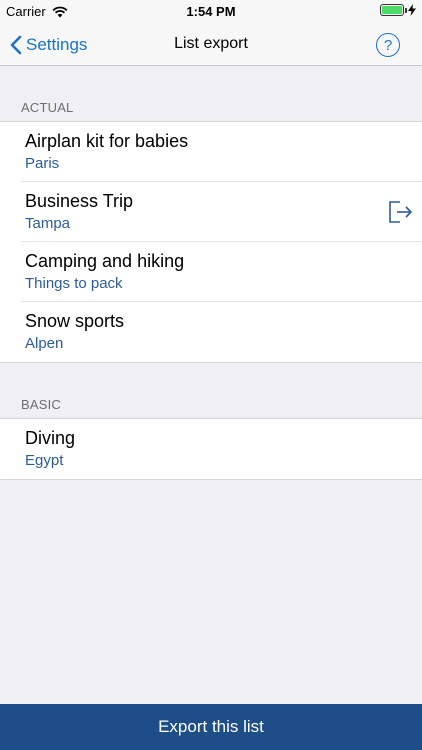  I want to click on battery-icon, so click(393, 10).